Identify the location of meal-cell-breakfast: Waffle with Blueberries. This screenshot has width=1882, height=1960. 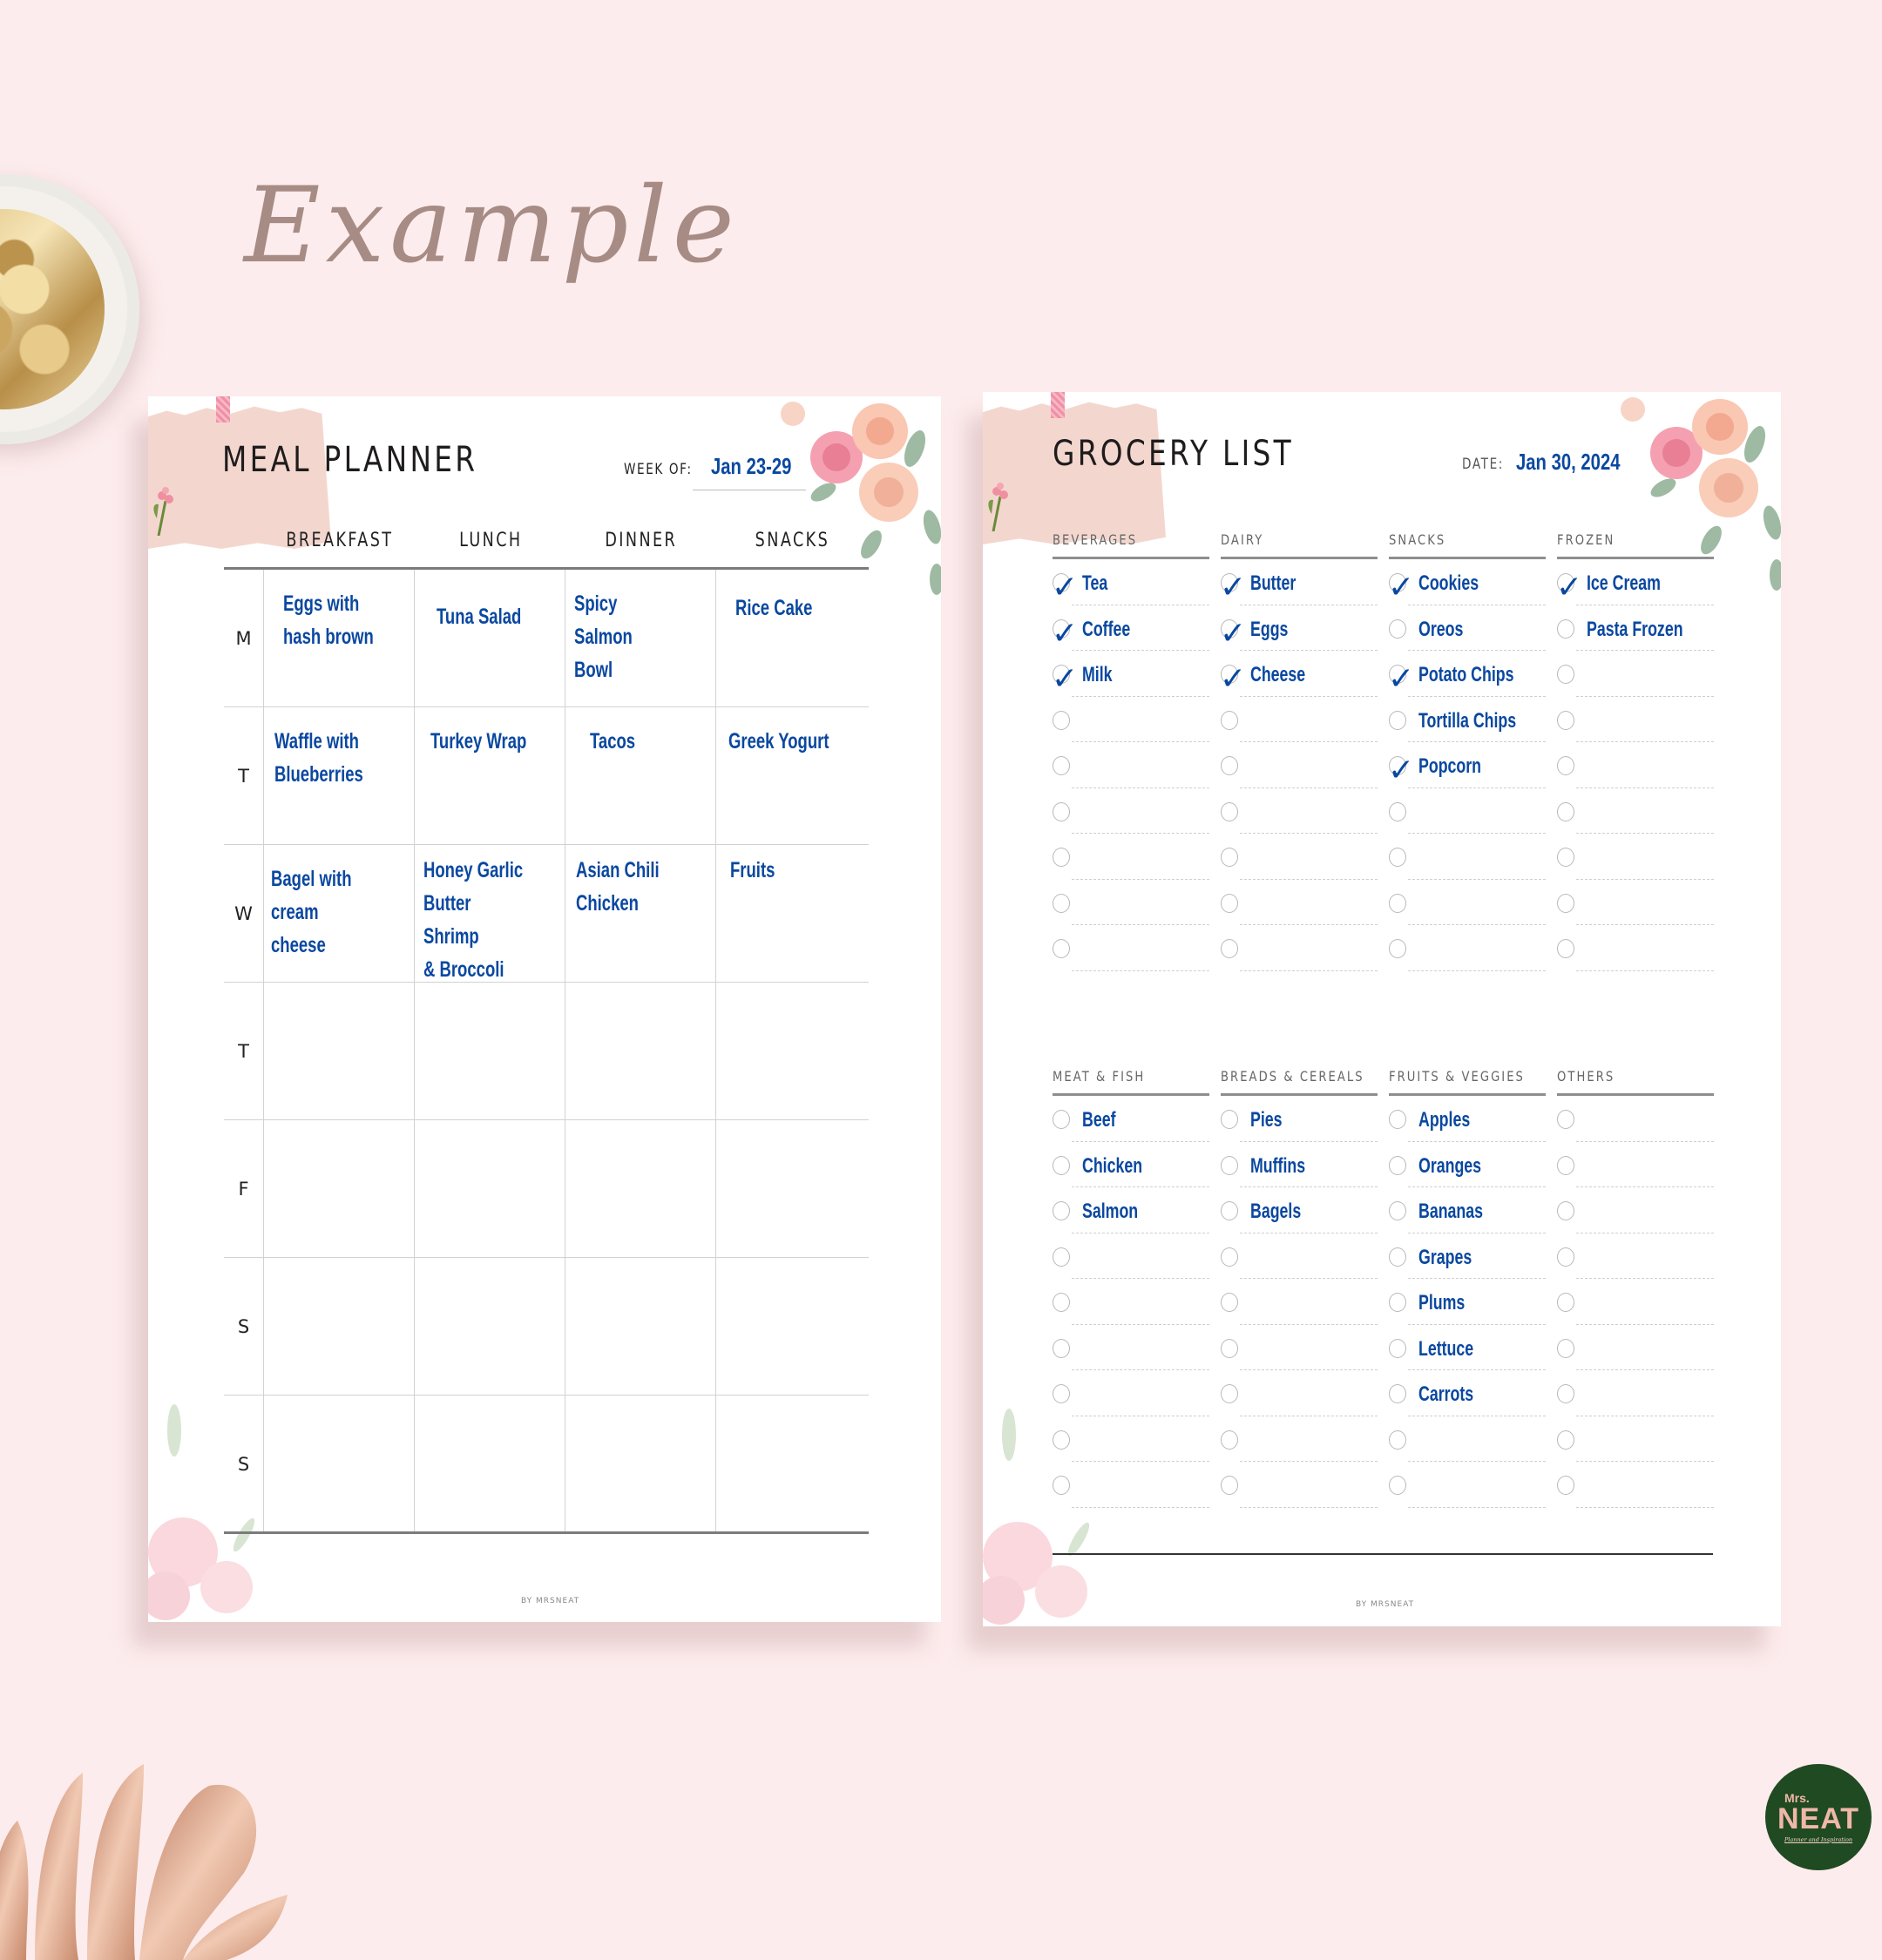
(338, 775).